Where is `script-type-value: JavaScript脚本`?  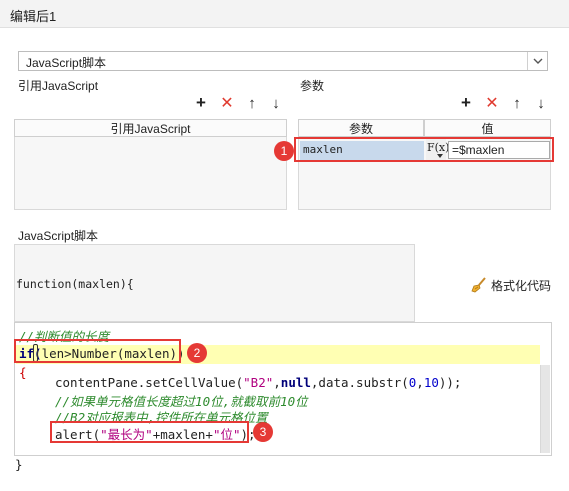
script-type-value: JavaScript脚本 is located at coordinates (66, 63).